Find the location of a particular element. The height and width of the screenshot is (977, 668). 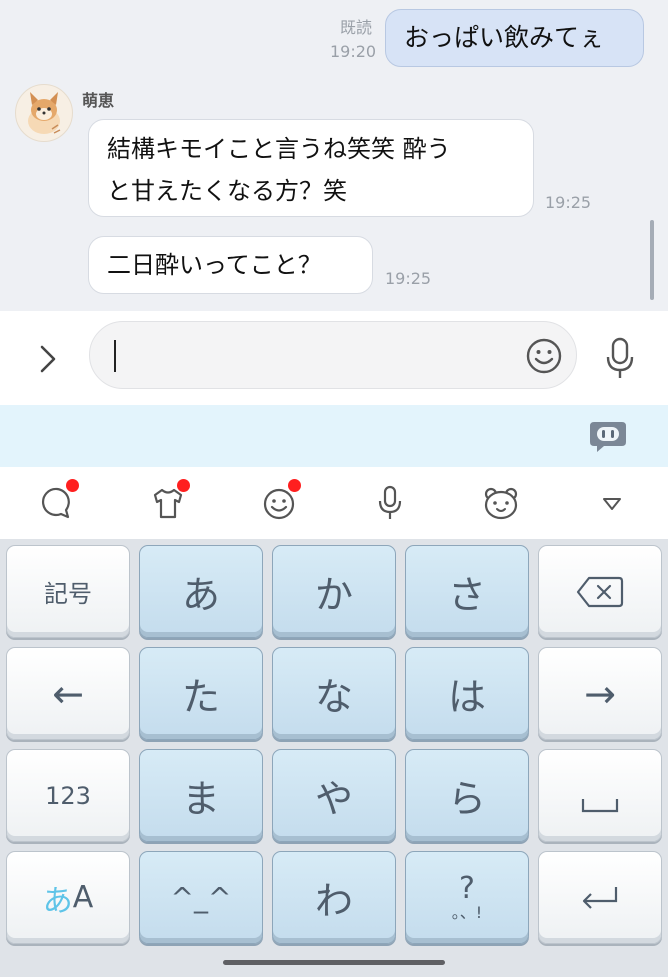

received-message-line: と甘えたくなる方？笑 is located at coordinates (227, 191).